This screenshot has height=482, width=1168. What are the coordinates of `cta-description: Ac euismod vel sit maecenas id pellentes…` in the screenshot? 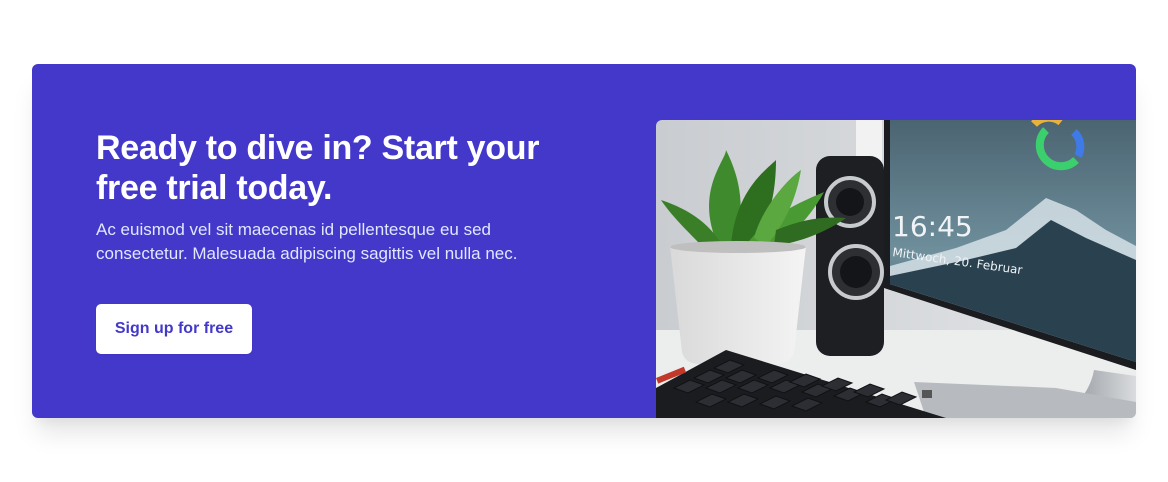 It's located at (331, 242).